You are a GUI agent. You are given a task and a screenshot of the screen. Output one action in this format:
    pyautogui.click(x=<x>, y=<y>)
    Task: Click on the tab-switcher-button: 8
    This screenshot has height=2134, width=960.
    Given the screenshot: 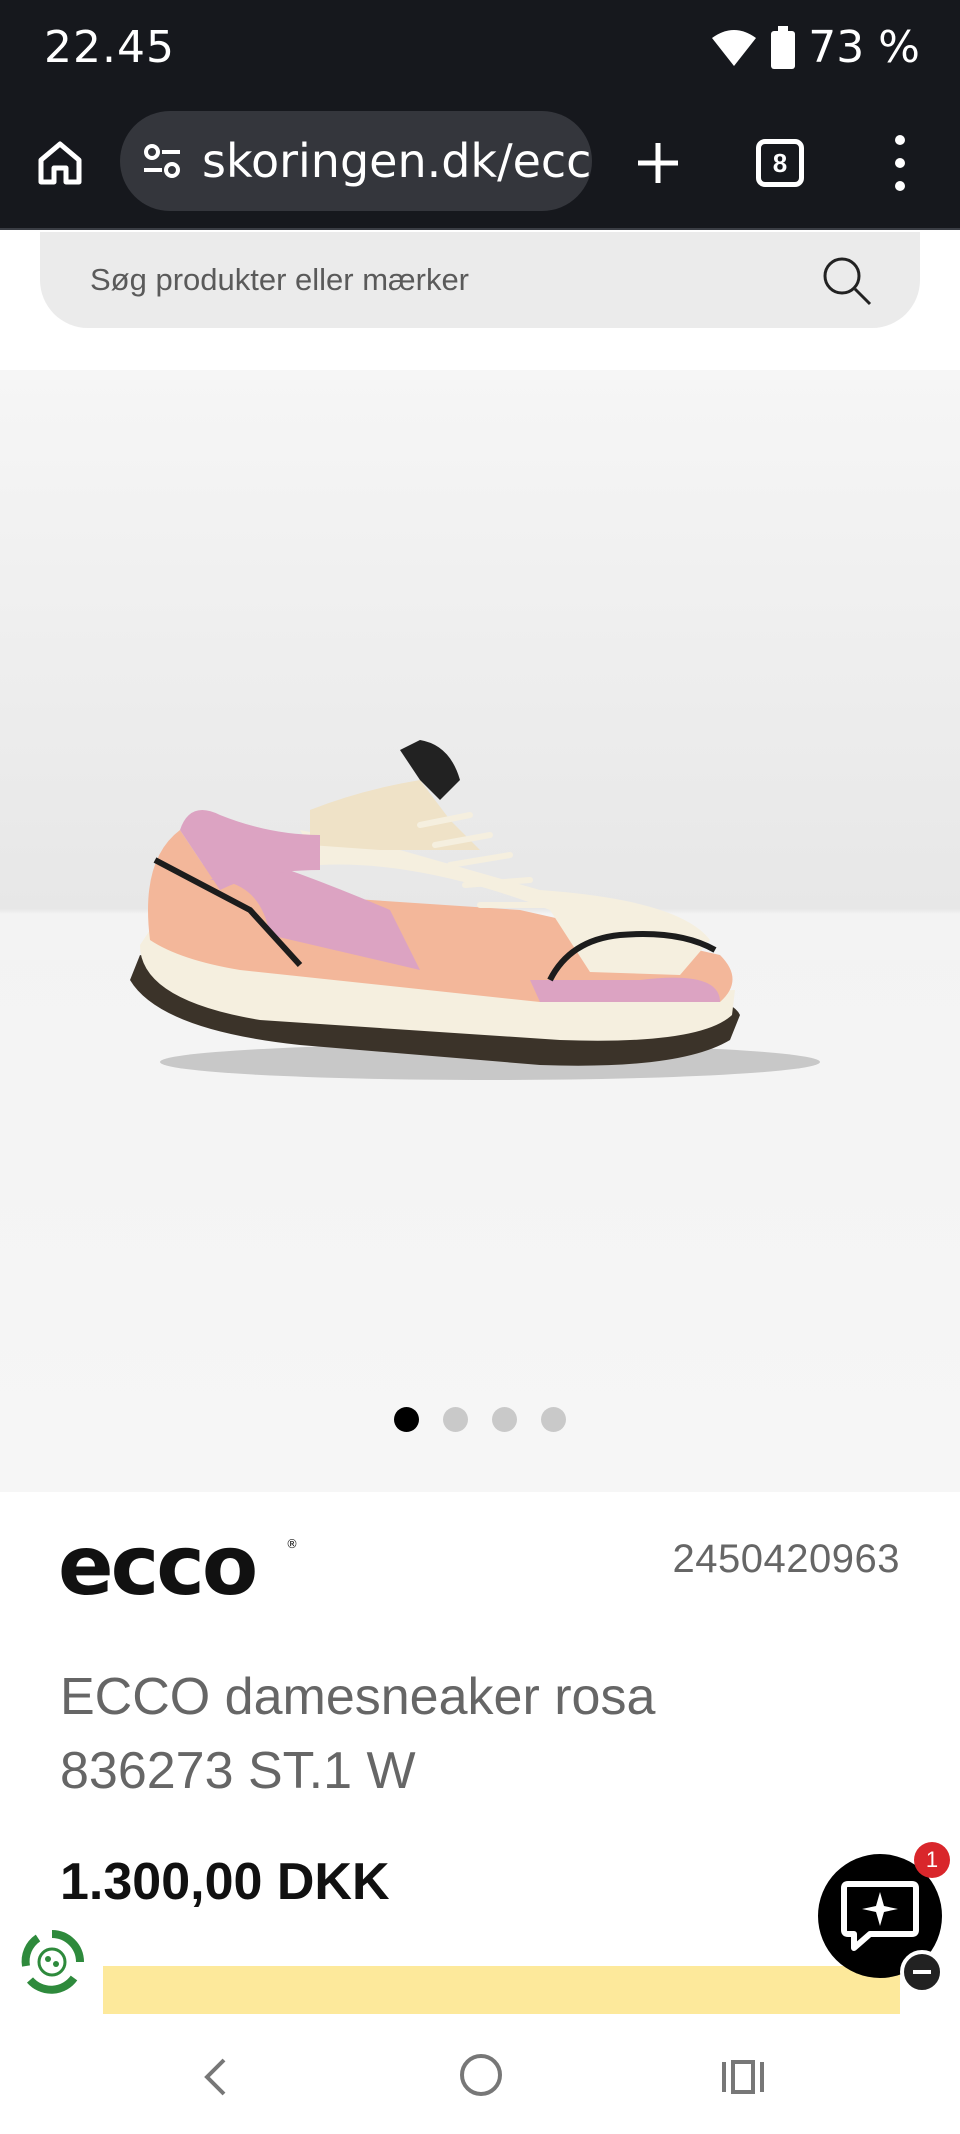 What is the action you would take?
    pyautogui.click(x=780, y=163)
    